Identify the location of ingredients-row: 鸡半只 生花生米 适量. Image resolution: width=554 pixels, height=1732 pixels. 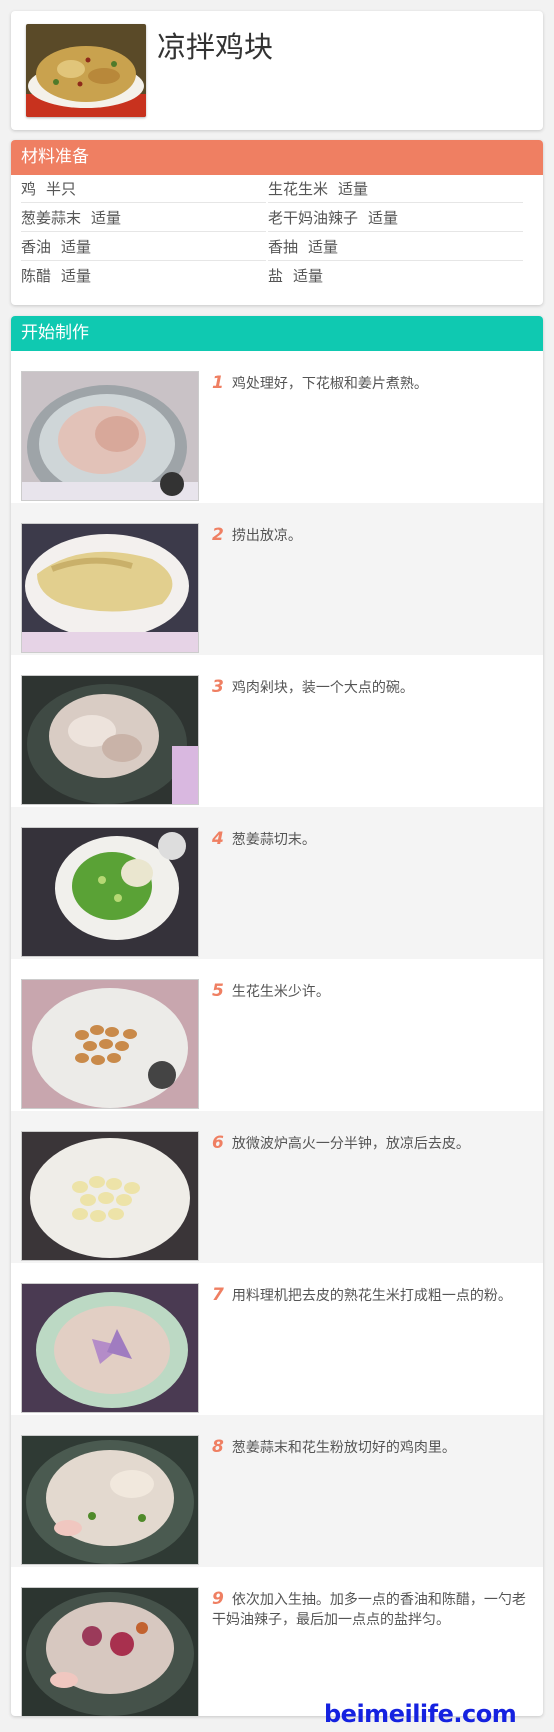
(277, 189).